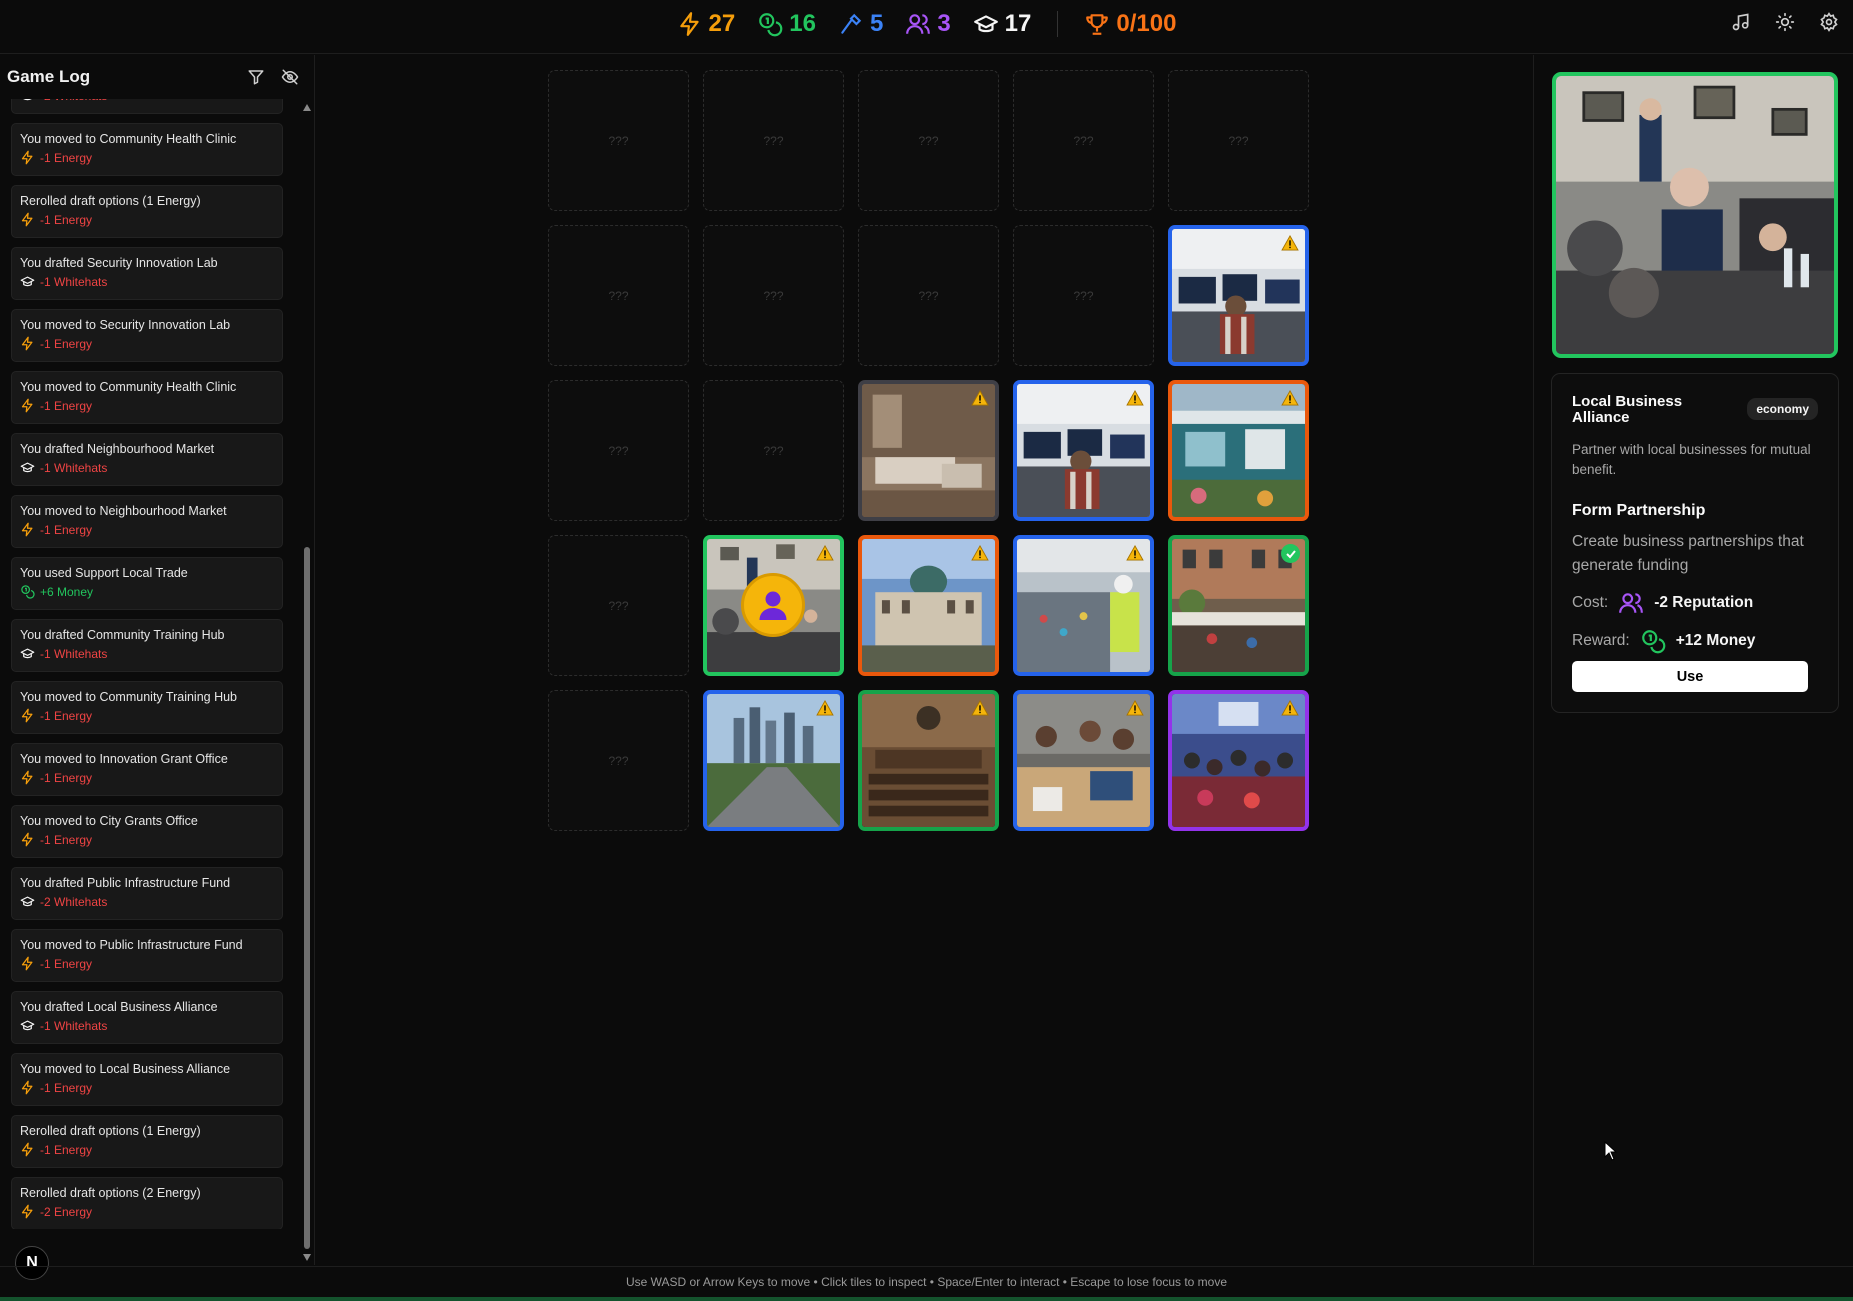 This screenshot has width=1853, height=1301. What do you see at coordinates (110, 1193) in the screenshot?
I see `log-entry-text: Rerolled draft options (2 Energy)` at bounding box center [110, 1193].